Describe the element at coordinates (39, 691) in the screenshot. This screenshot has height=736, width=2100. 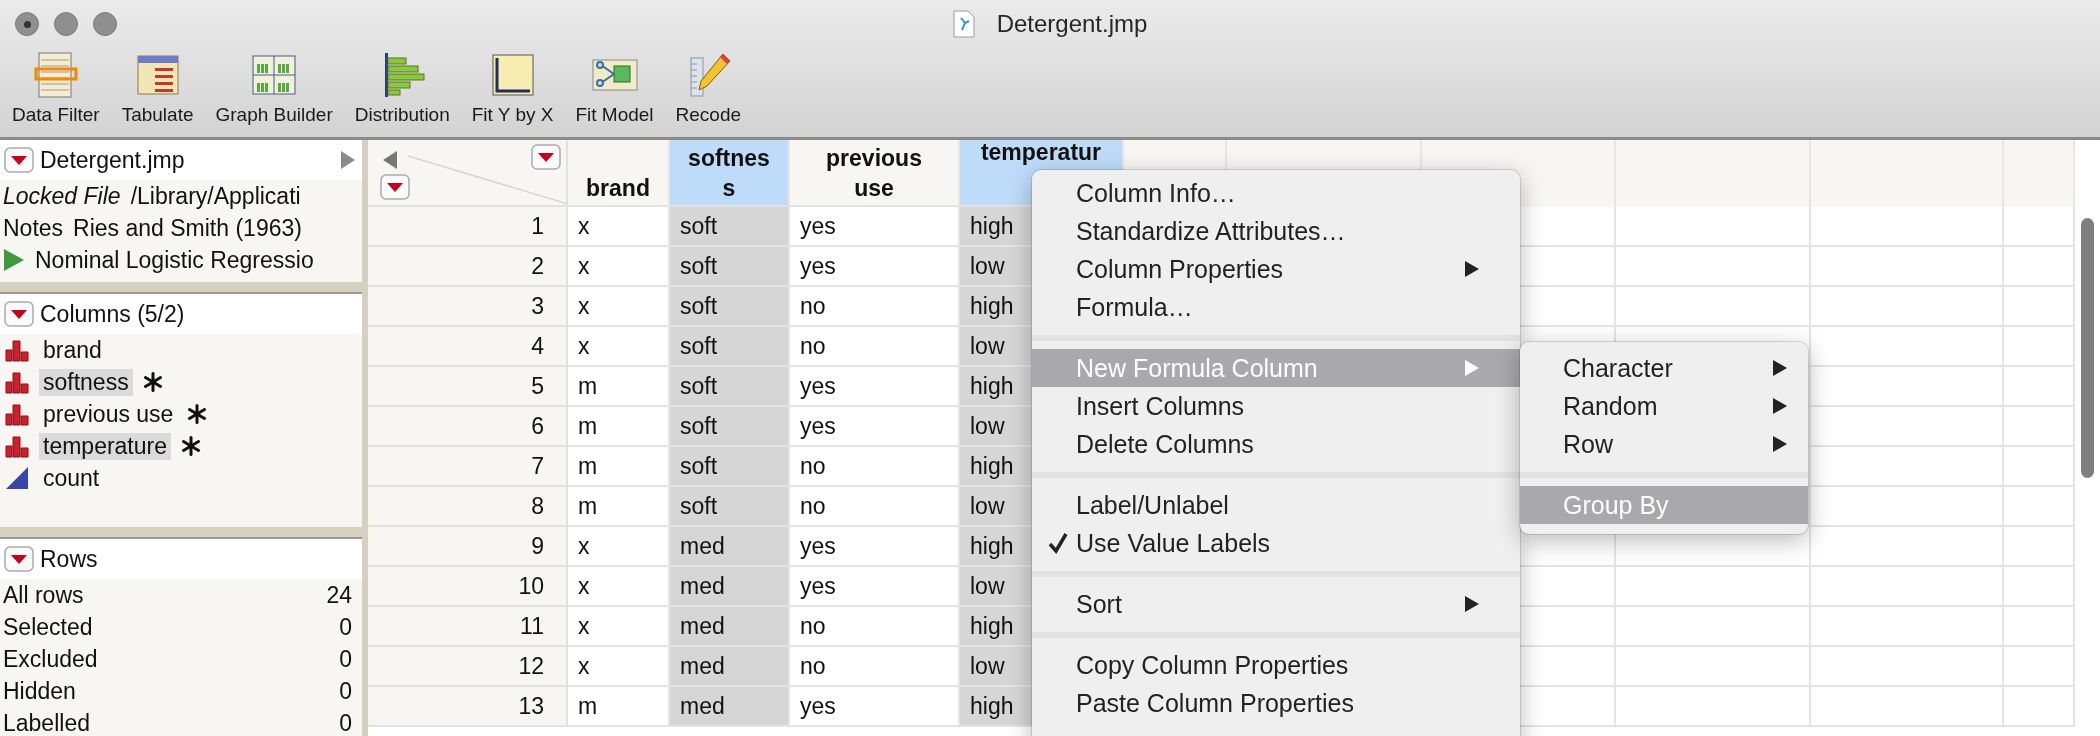
I see `row-state-label: Hidden` at that location.